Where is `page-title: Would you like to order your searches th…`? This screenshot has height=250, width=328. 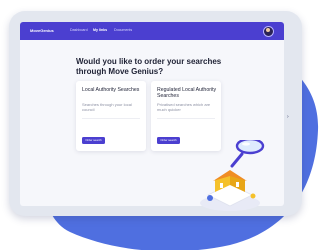 page-title: Would you like to order your searches th… is located at coordinates (149, 66).